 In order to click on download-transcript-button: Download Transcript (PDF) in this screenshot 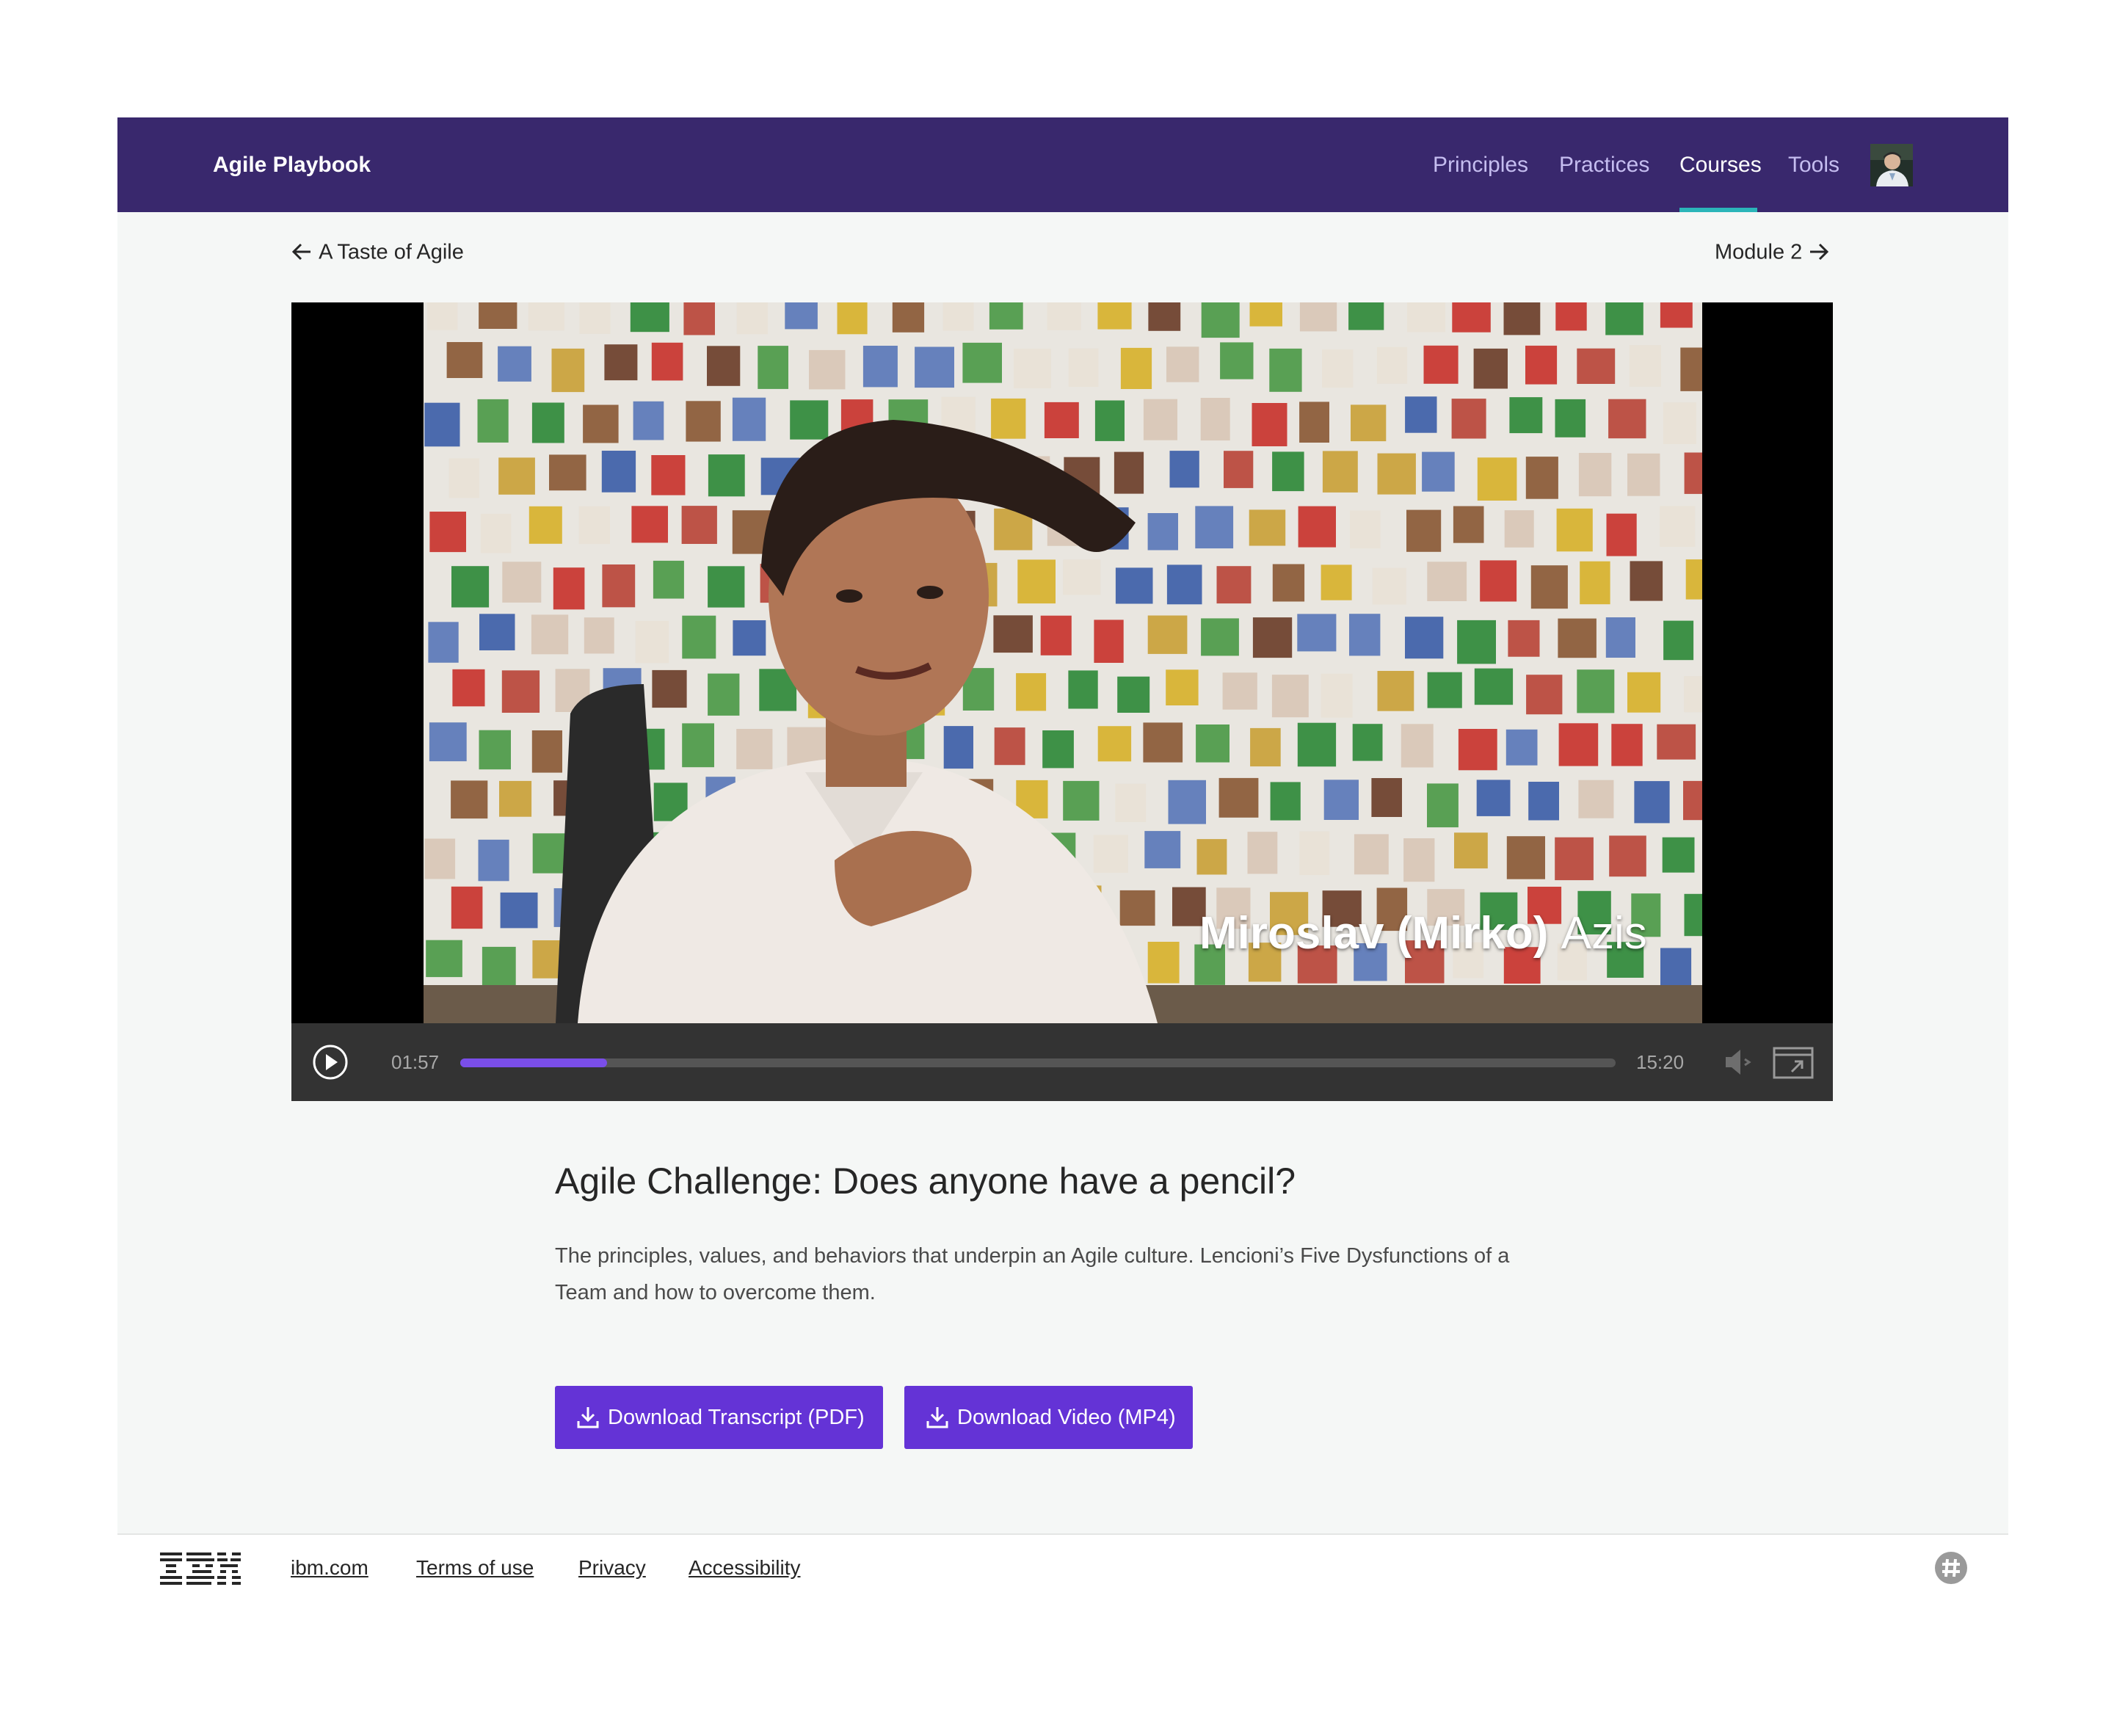, I will do `click(719, 1417)`.